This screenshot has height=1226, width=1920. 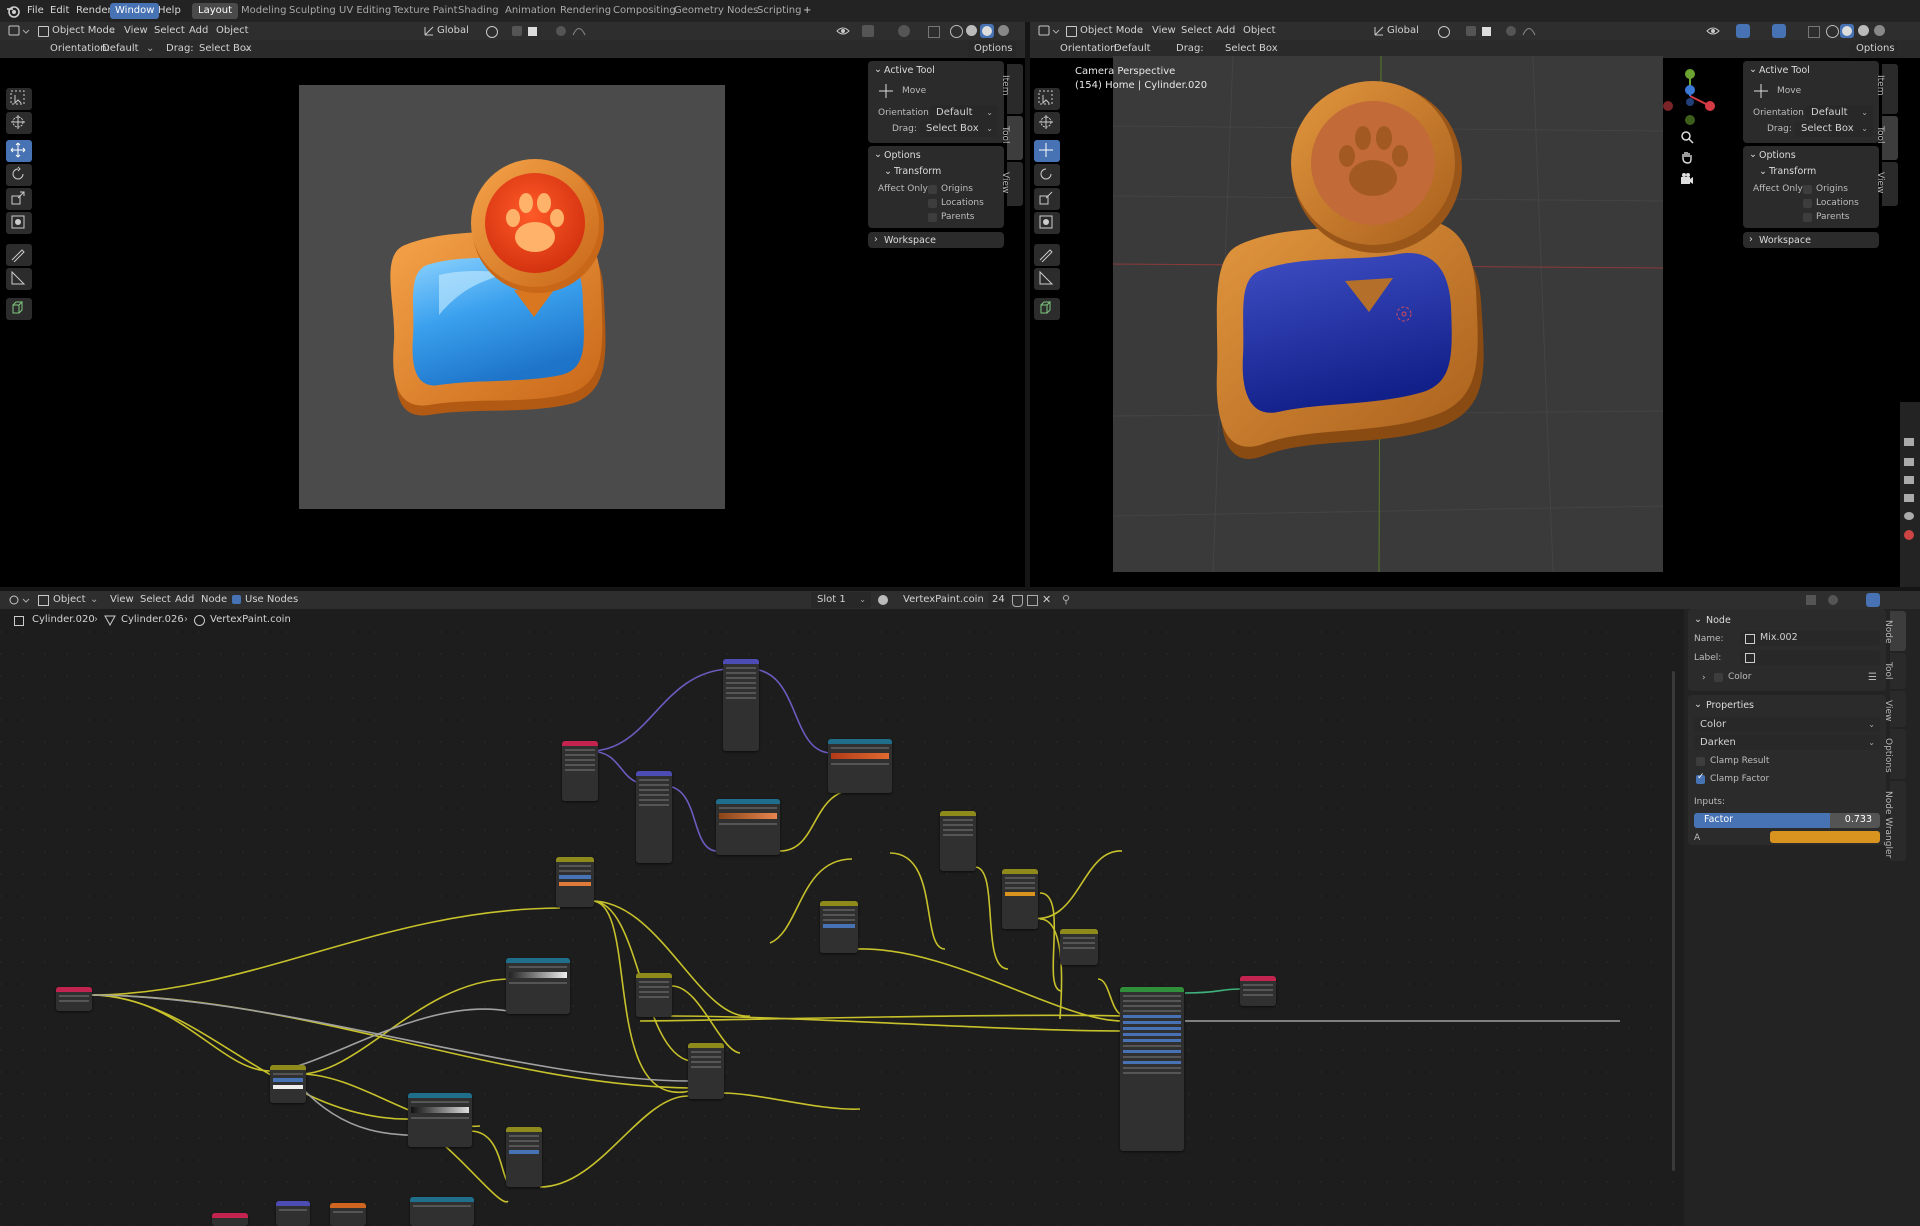 I want to click on blend-mode-dropdown: Darken ⌄, so click(x=1787, y=742).